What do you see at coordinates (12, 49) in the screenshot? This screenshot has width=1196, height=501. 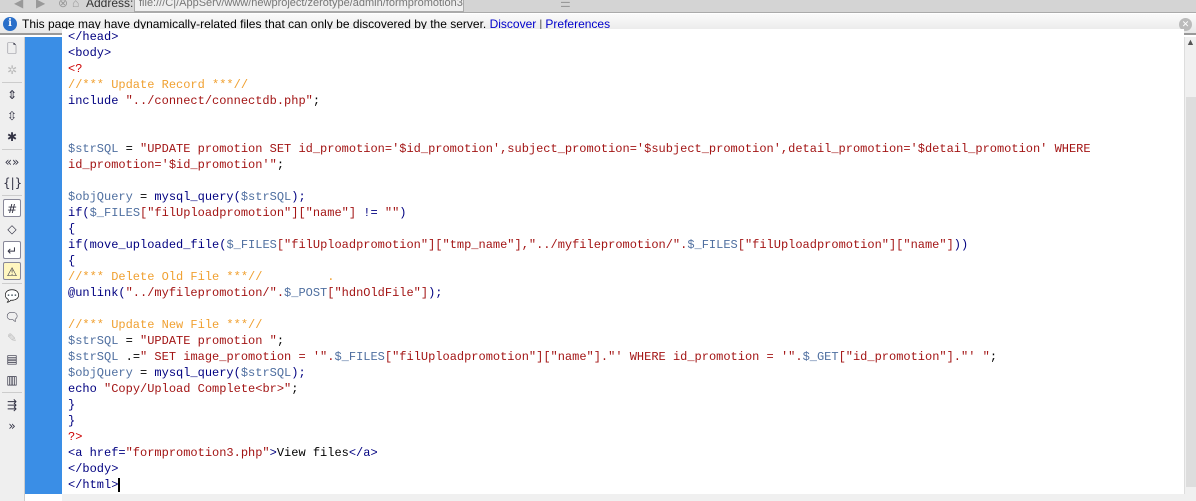 I see `open-documents-icon: 🗋` at bounding box center [12, 49].